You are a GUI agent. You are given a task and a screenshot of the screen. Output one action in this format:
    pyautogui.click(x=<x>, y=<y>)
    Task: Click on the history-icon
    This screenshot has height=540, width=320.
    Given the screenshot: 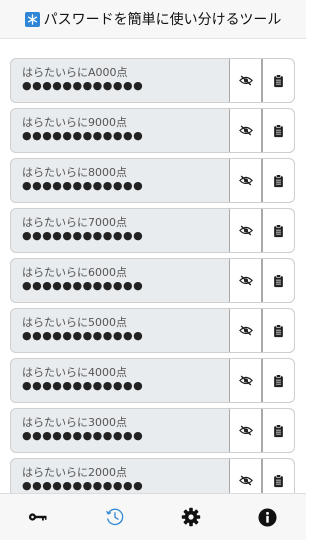 What is the action you would take?
    pyautogui.click(x=114, y=517)
    